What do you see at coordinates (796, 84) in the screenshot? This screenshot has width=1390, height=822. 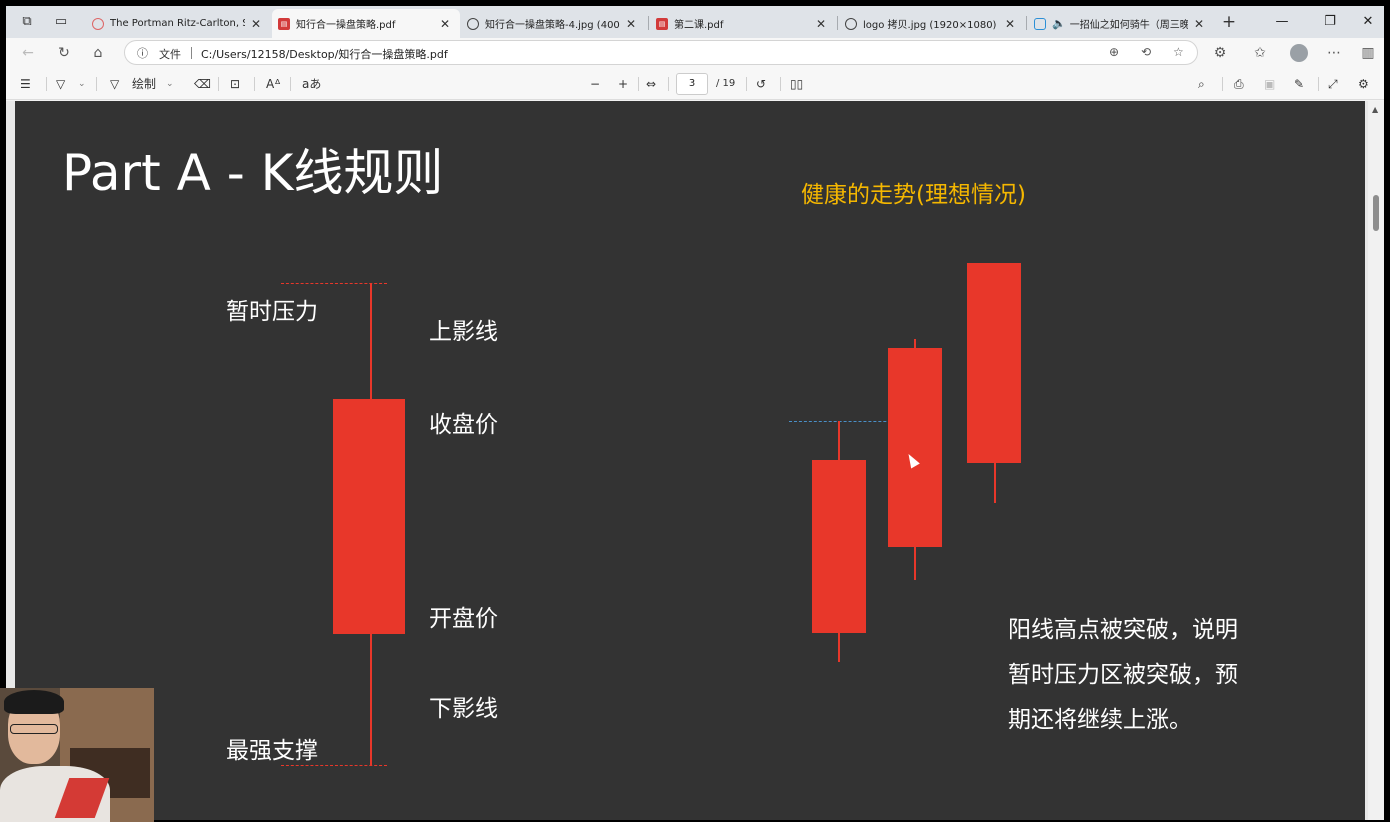 I see `page-view-icon: ▯▯` at bounding box center [796, 84].